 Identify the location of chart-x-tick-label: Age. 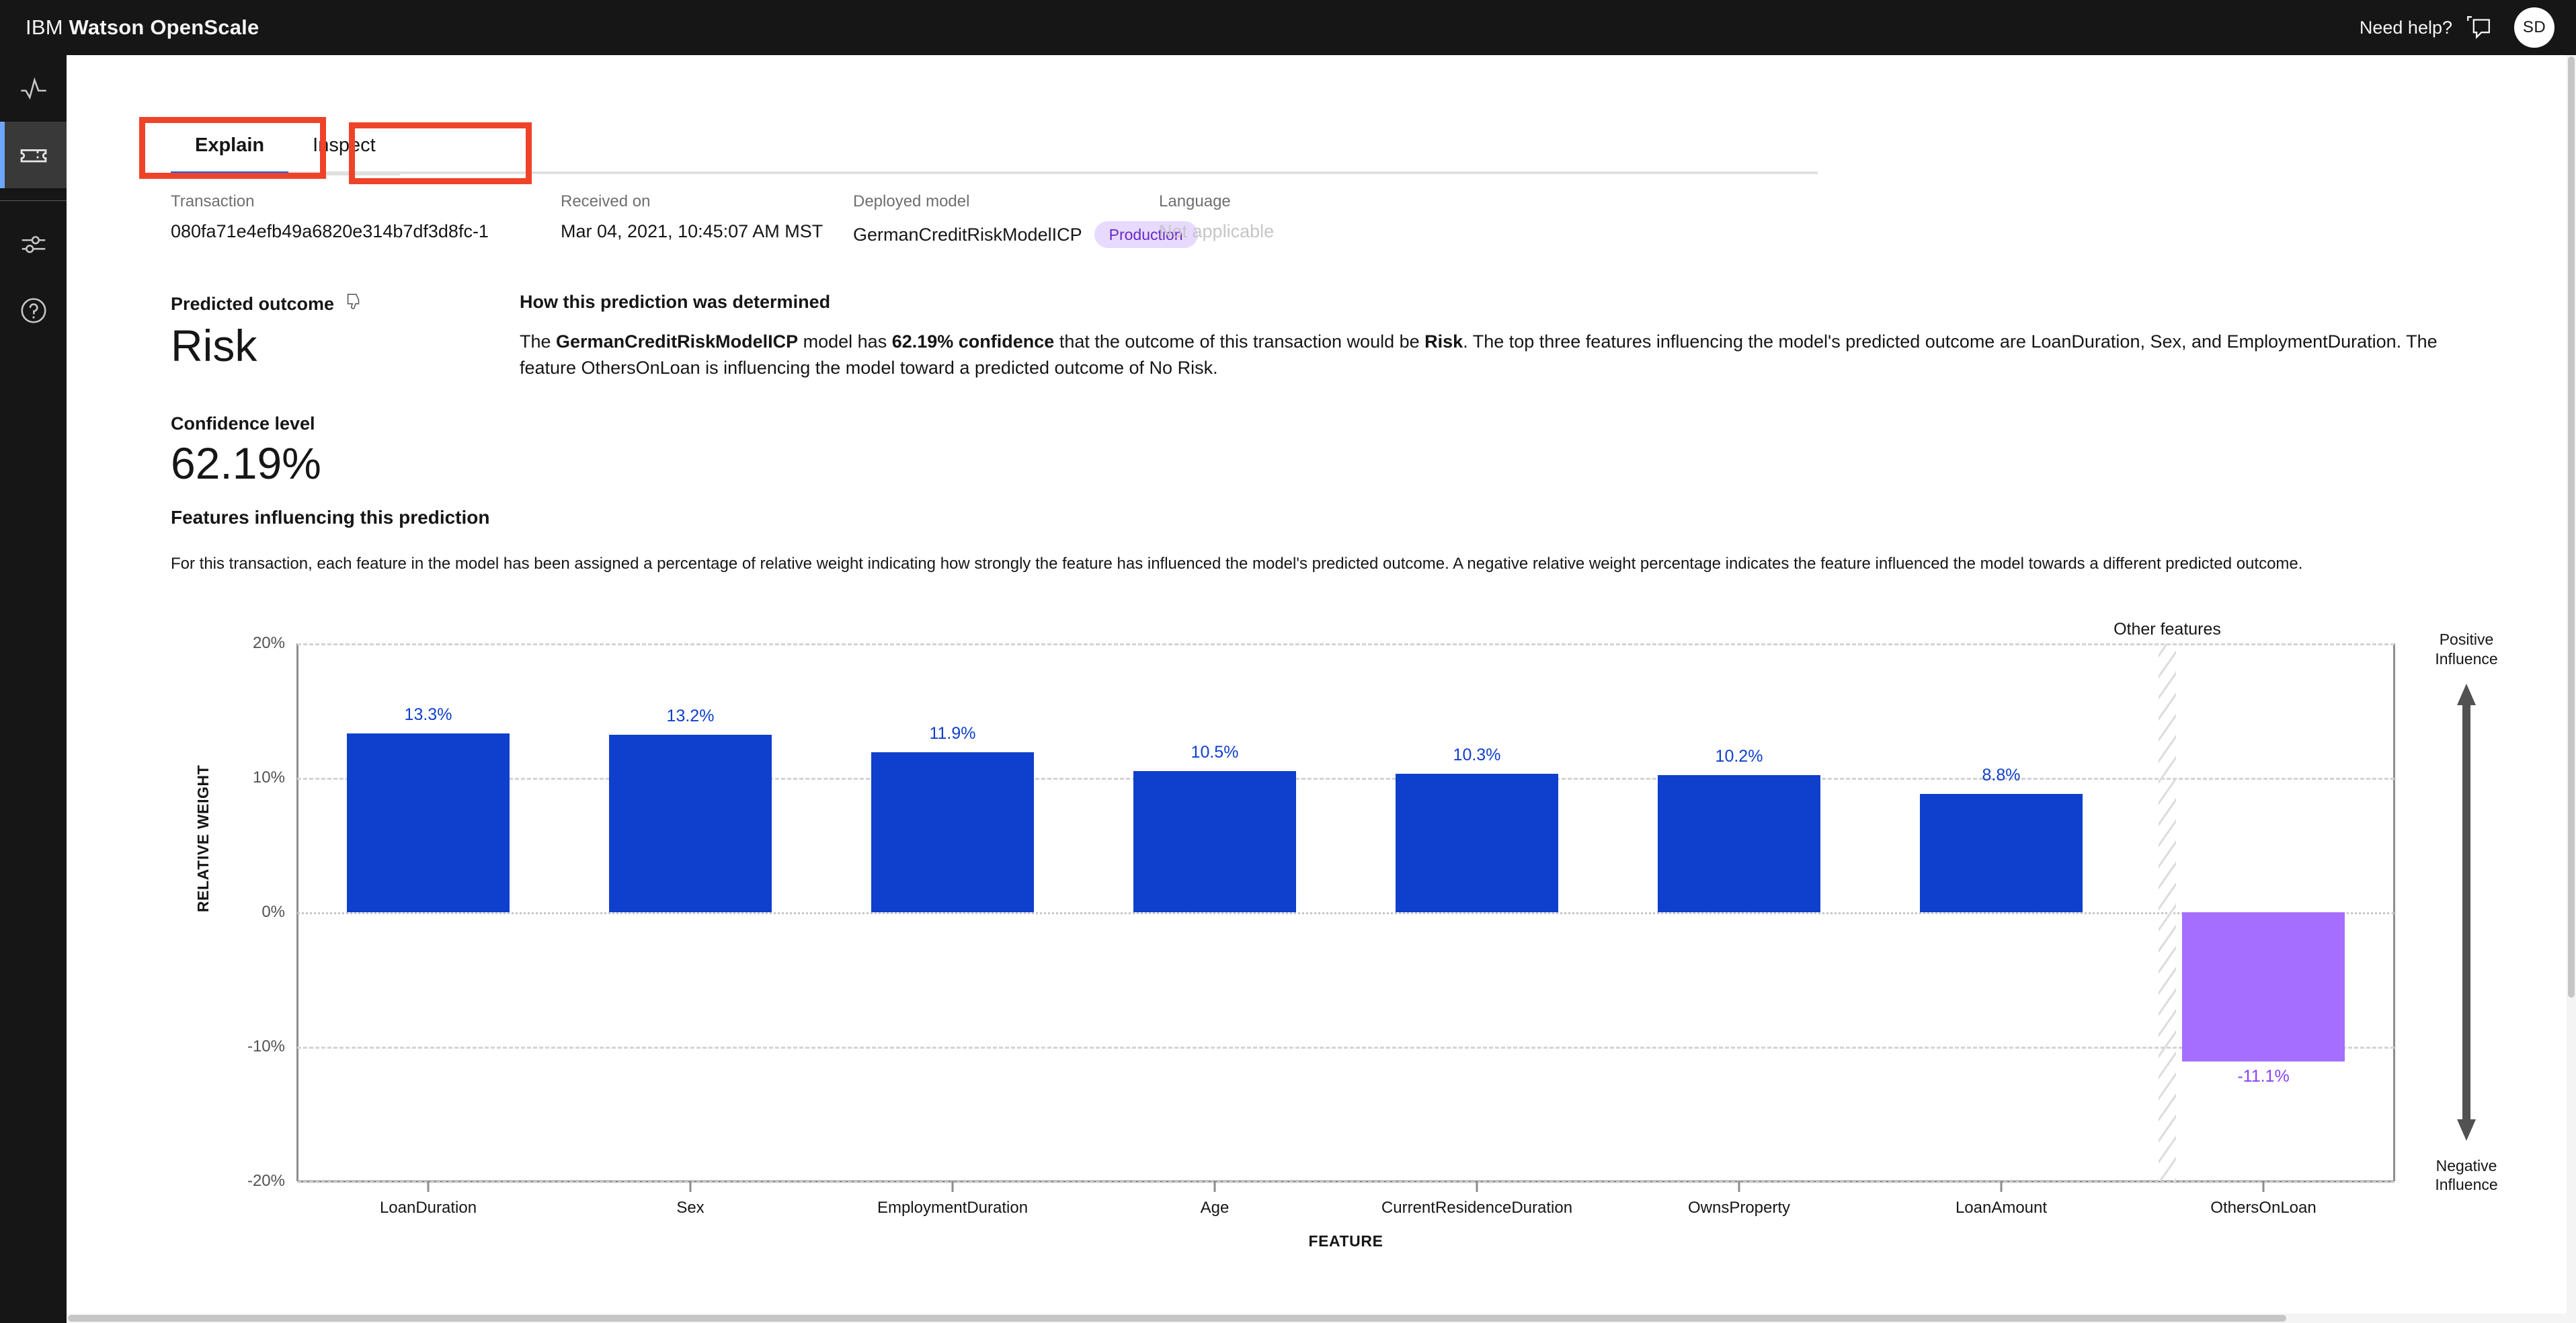
(1215, 1208).